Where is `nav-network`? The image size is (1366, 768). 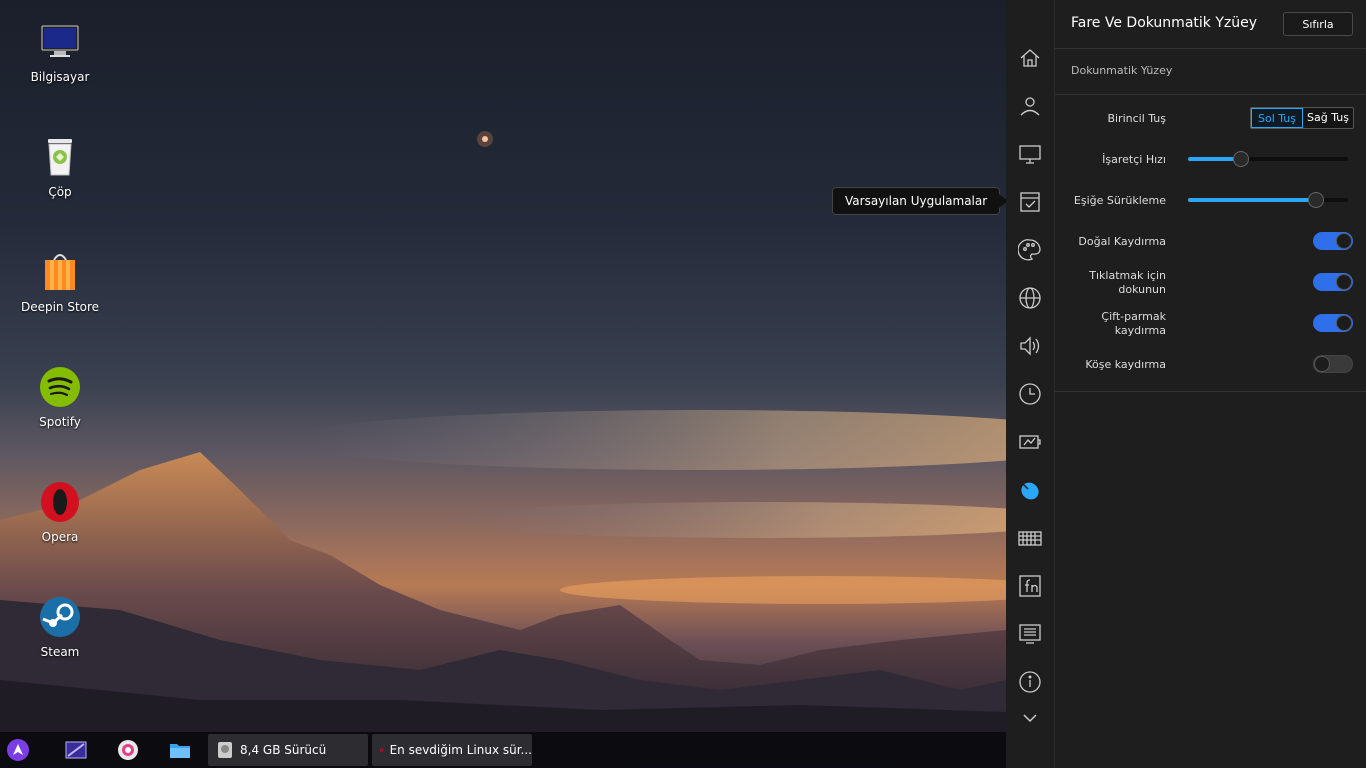
nav-network is located at coordinates (1030, 298).